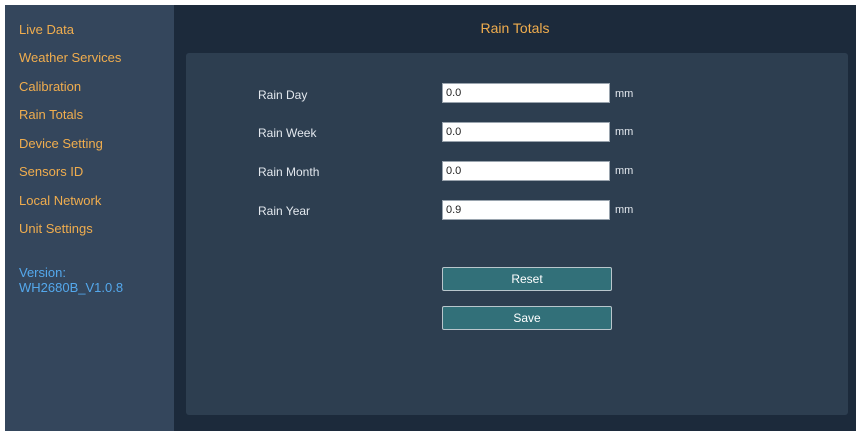  Describe the element at coordinates (70, 57) in the screenshot. I see `sidebar-item-weather-services: Weather Services` at that location.